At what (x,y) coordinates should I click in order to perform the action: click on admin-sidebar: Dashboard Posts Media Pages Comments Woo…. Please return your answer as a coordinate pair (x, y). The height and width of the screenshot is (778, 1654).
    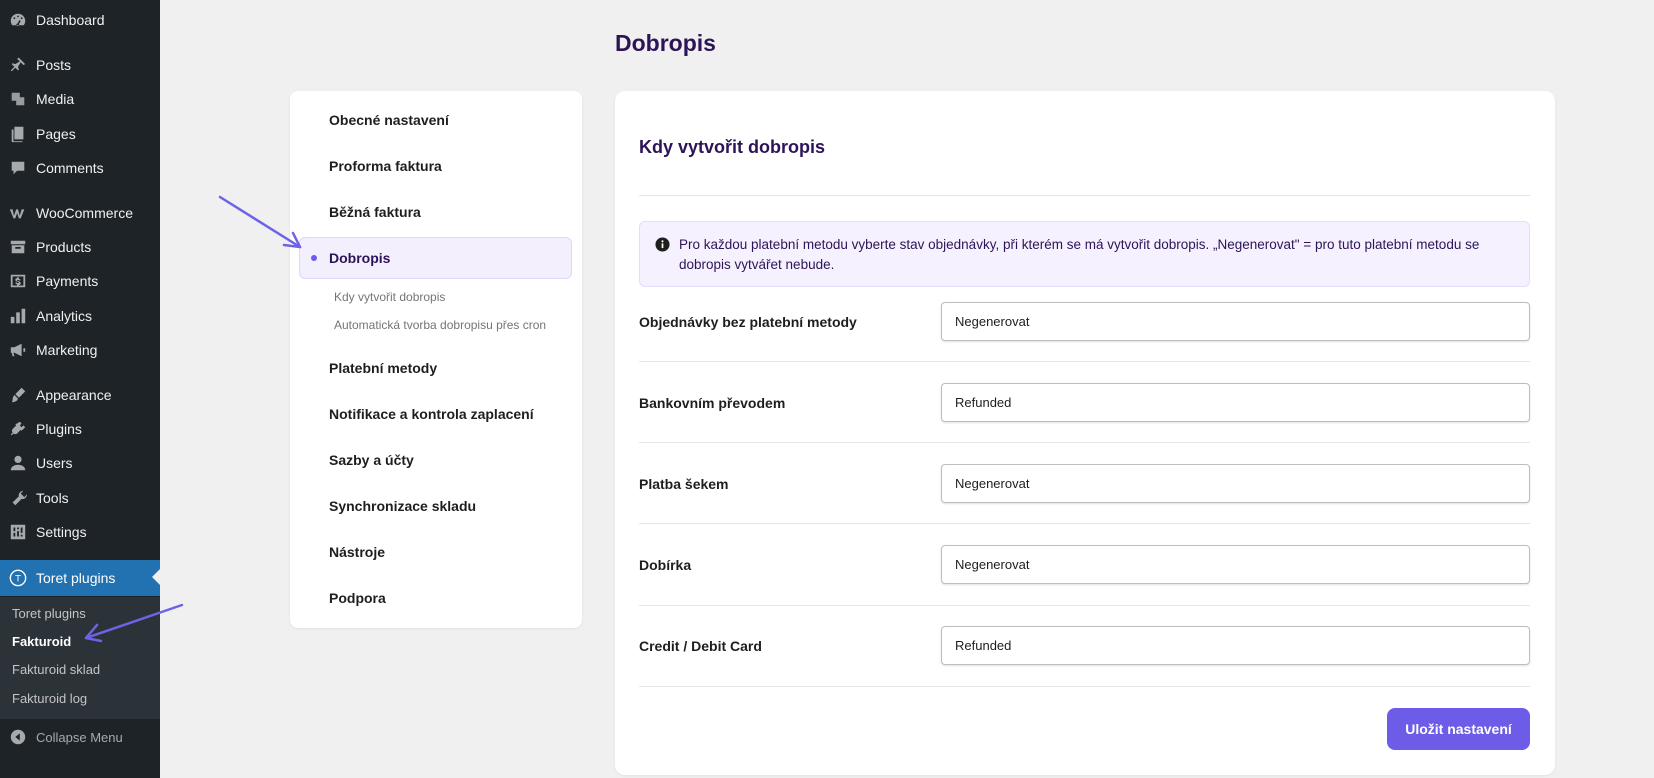
    Looking at the image, I should click on (80, 389).